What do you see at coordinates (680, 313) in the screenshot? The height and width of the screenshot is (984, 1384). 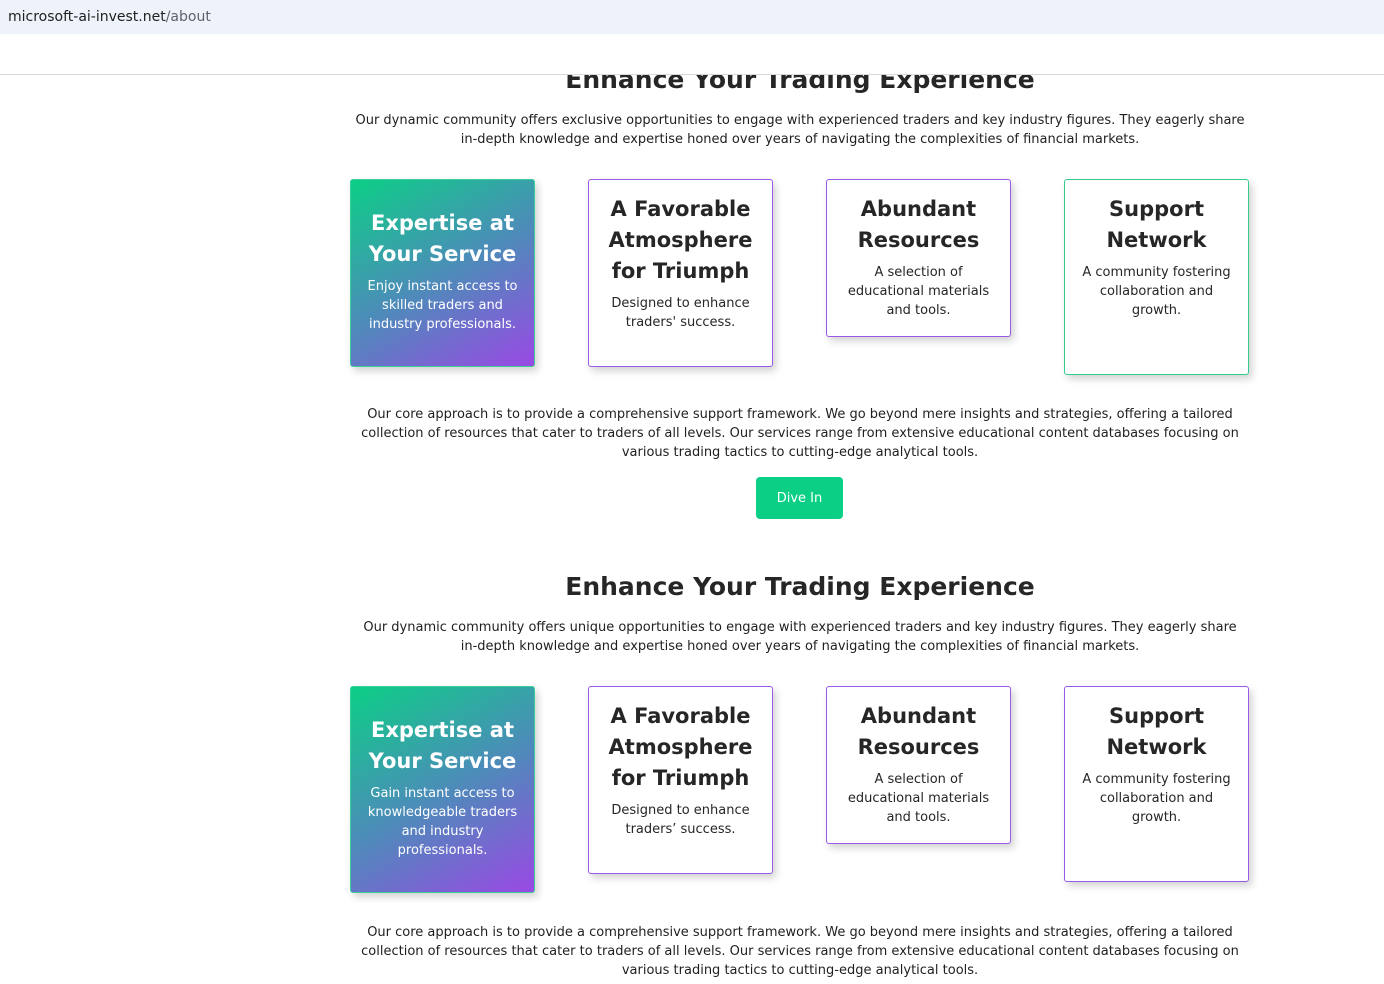 I see `card-text: Designed to enhance traders' success.` at bounding box center [680, 313].